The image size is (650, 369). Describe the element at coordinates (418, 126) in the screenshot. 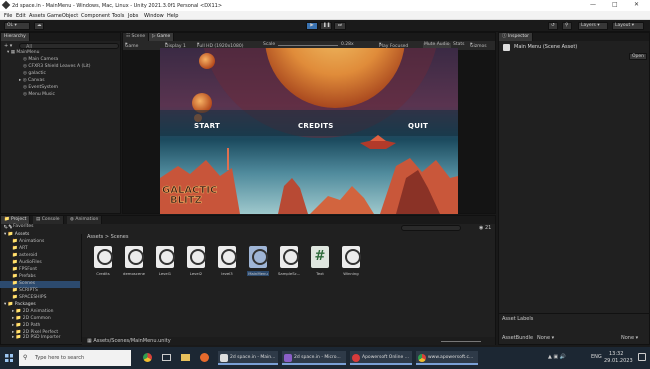

I see `quit-button: QUIT` at that location.